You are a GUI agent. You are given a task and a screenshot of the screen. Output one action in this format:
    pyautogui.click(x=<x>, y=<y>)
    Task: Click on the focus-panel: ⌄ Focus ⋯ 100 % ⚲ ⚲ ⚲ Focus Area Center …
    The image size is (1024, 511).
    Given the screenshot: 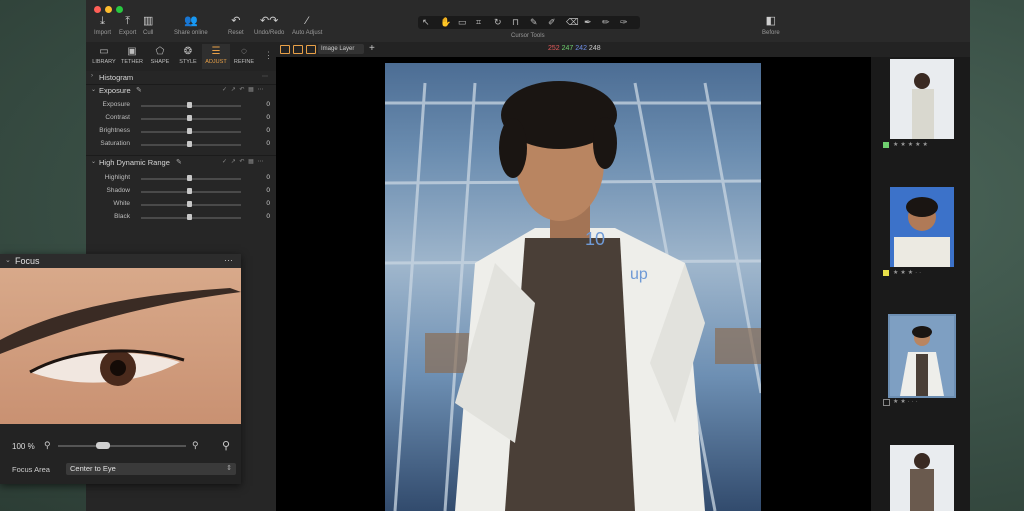 What is the action you would take?
    pyautogui.click(x=120, y=369)
    